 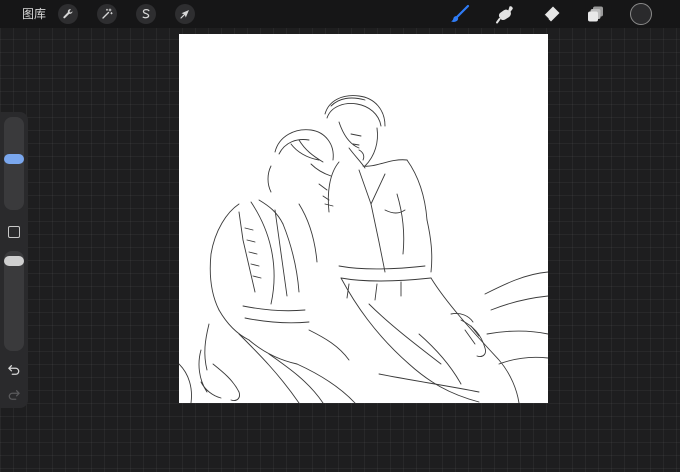 I want to click on opacity-thumb, so click(x=14, y=260).